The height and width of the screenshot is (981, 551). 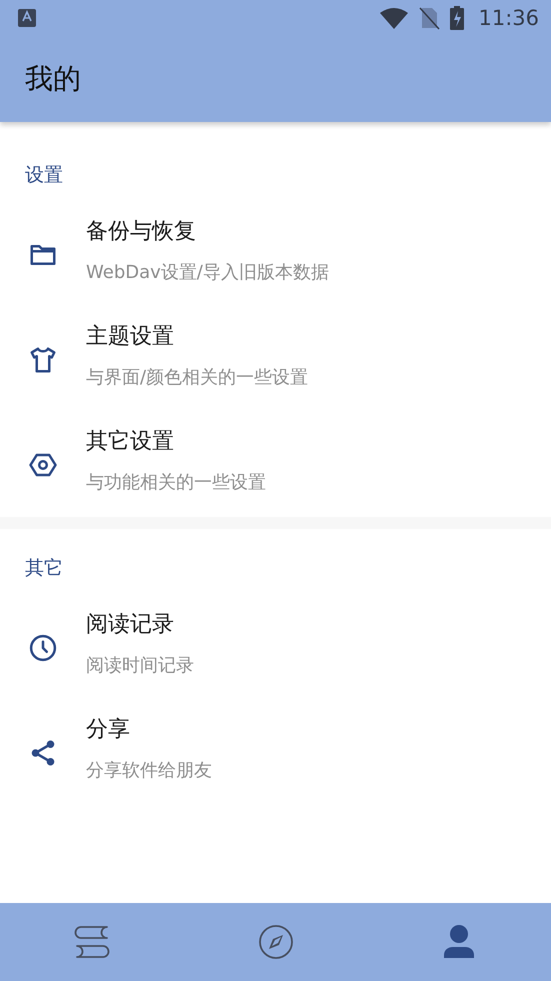 What do you see at coordinates (508, 18) in the screenshot?
I see `status-time: 11:36` at bounding box center [508, 18].